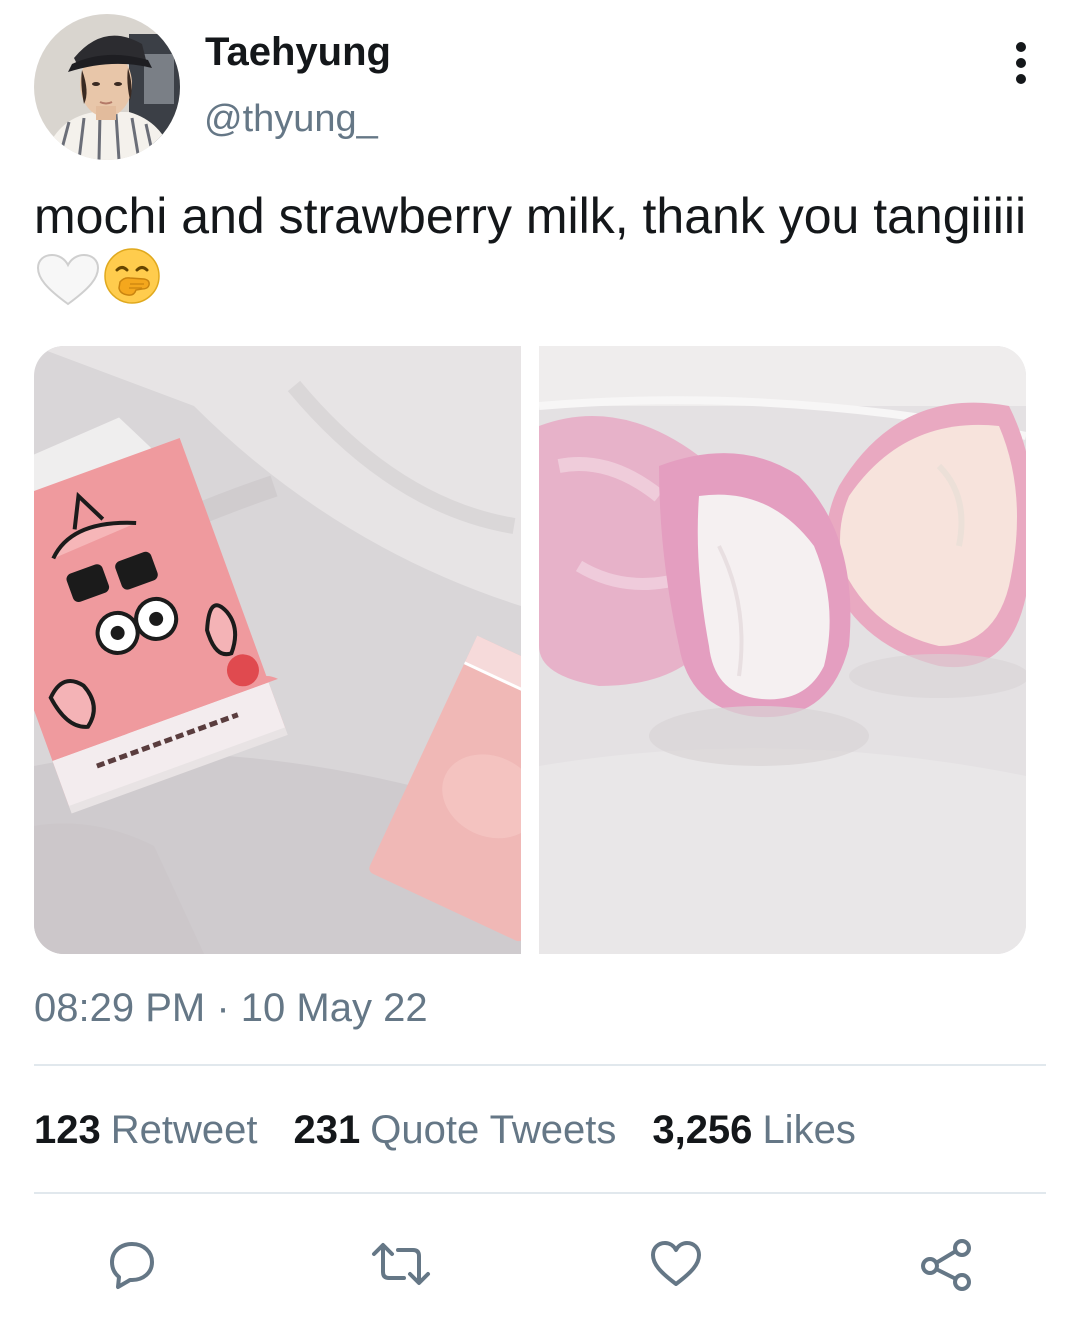 This screenshot has width=1080, height=1337. What do you see at coordinates (67, 1130) in the screenshot?
I see `retweet-count: 123` at bounding box center [67, 1130].